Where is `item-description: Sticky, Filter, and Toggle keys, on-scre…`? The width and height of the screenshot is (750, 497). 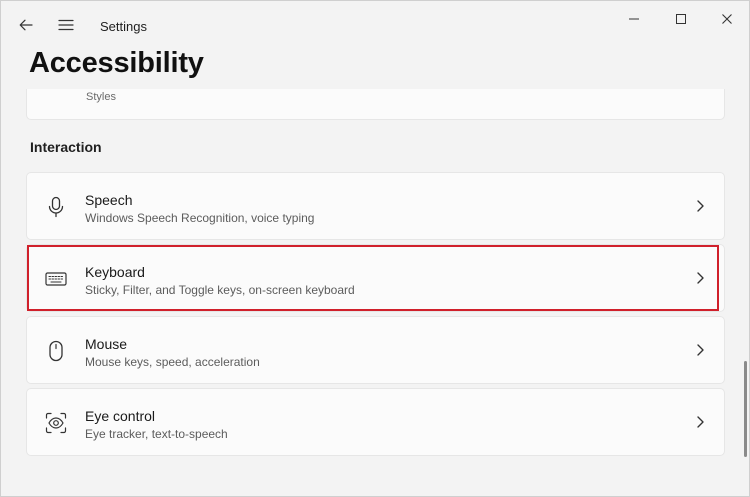 item-description: Sticky, Filter, and Toggle keys, on-scre… is located at coordinates (220, 290).